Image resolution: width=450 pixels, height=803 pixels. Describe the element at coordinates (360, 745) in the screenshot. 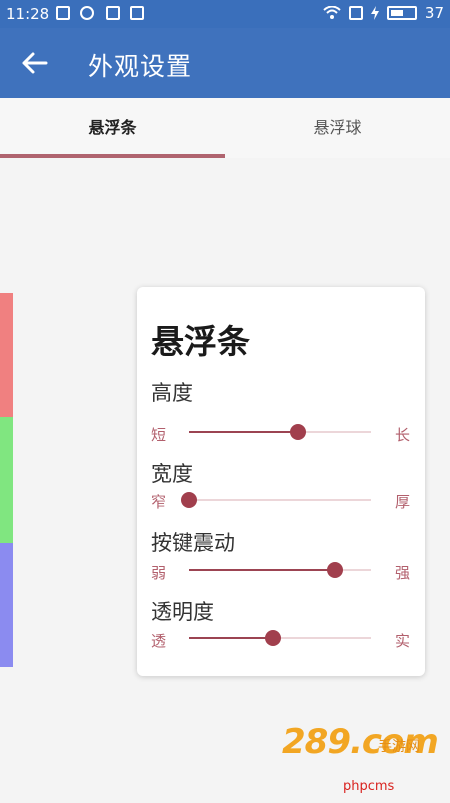

I see `watermark-logo: 289.com 手游网` at that location.